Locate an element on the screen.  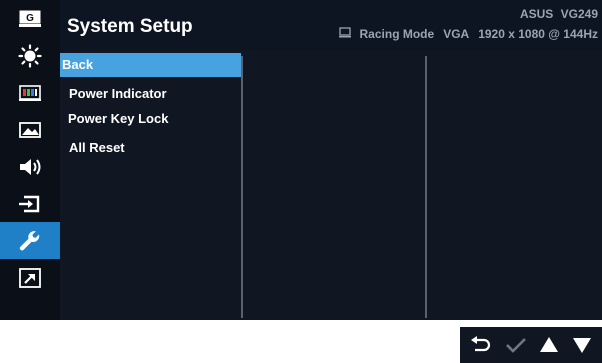
wrench-icon is located at coordinates (29, 240).